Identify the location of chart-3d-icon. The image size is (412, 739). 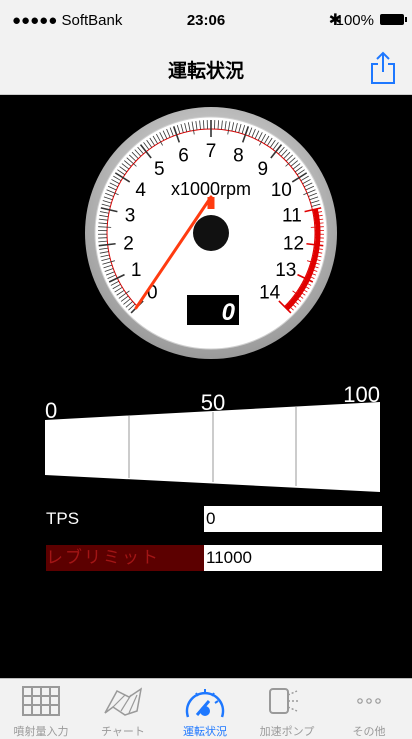
(123, 701).